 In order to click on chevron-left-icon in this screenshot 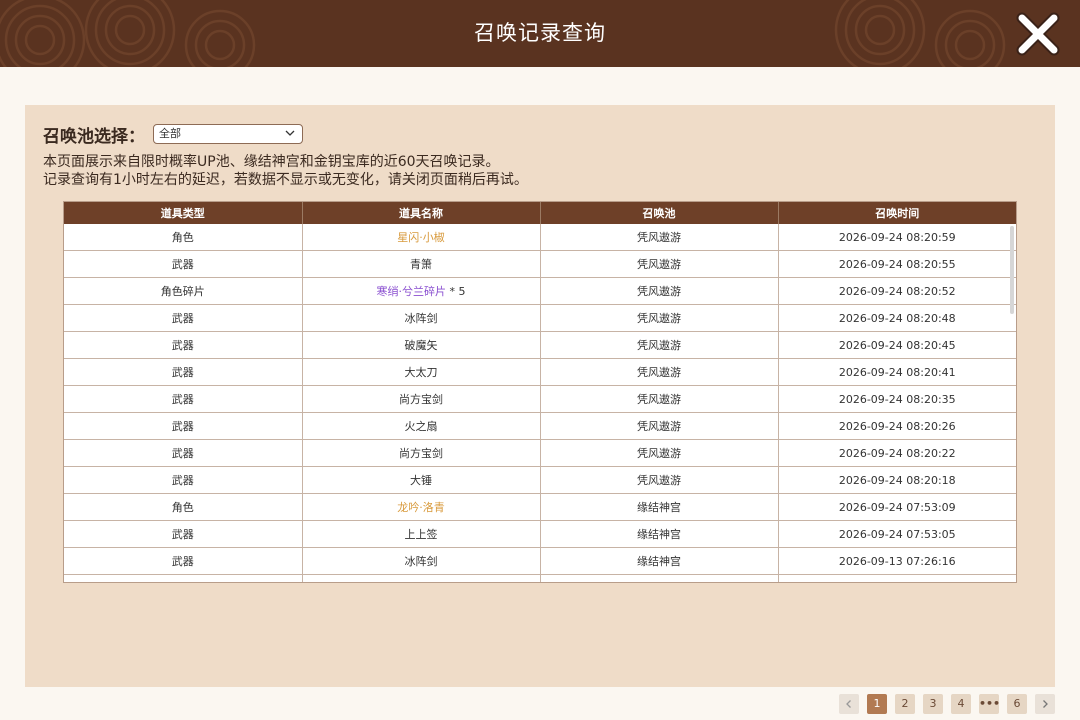, I will do `click(848, 704)`.